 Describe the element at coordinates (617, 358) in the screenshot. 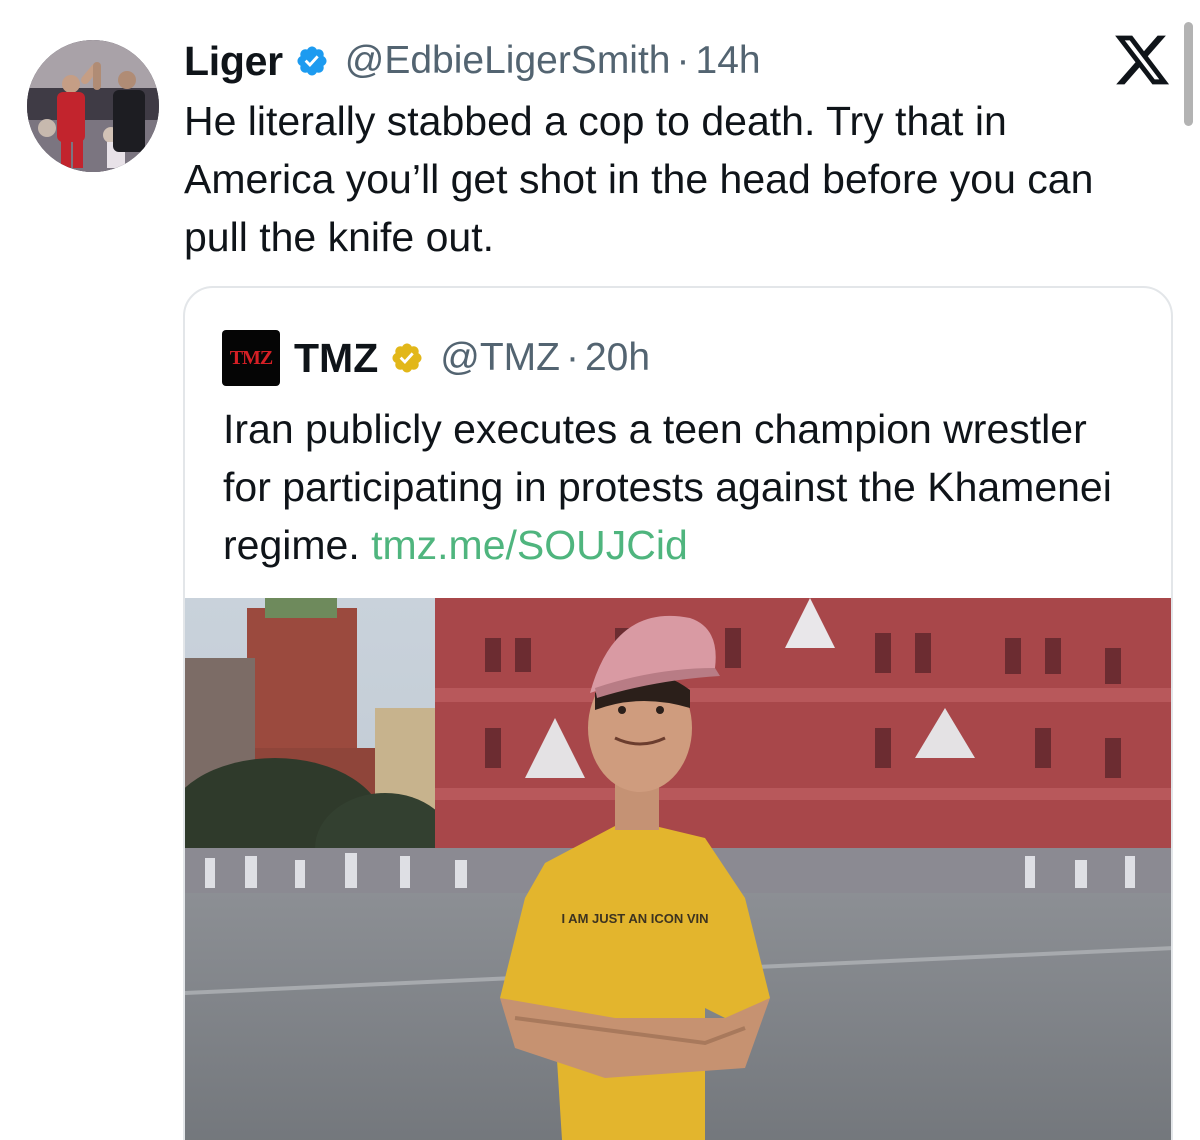

I see `quoted-timestamp: 20h` at that location.